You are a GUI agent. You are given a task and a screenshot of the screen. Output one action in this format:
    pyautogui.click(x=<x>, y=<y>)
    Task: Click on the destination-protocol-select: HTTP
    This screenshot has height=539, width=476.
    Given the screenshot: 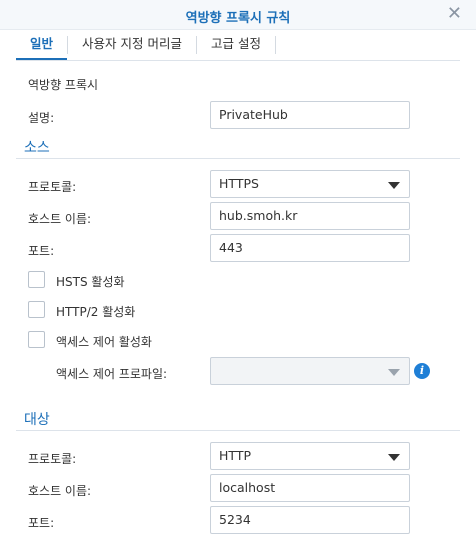 What is the action you would take?
    pyautogui.click(x=310, y=456)
    